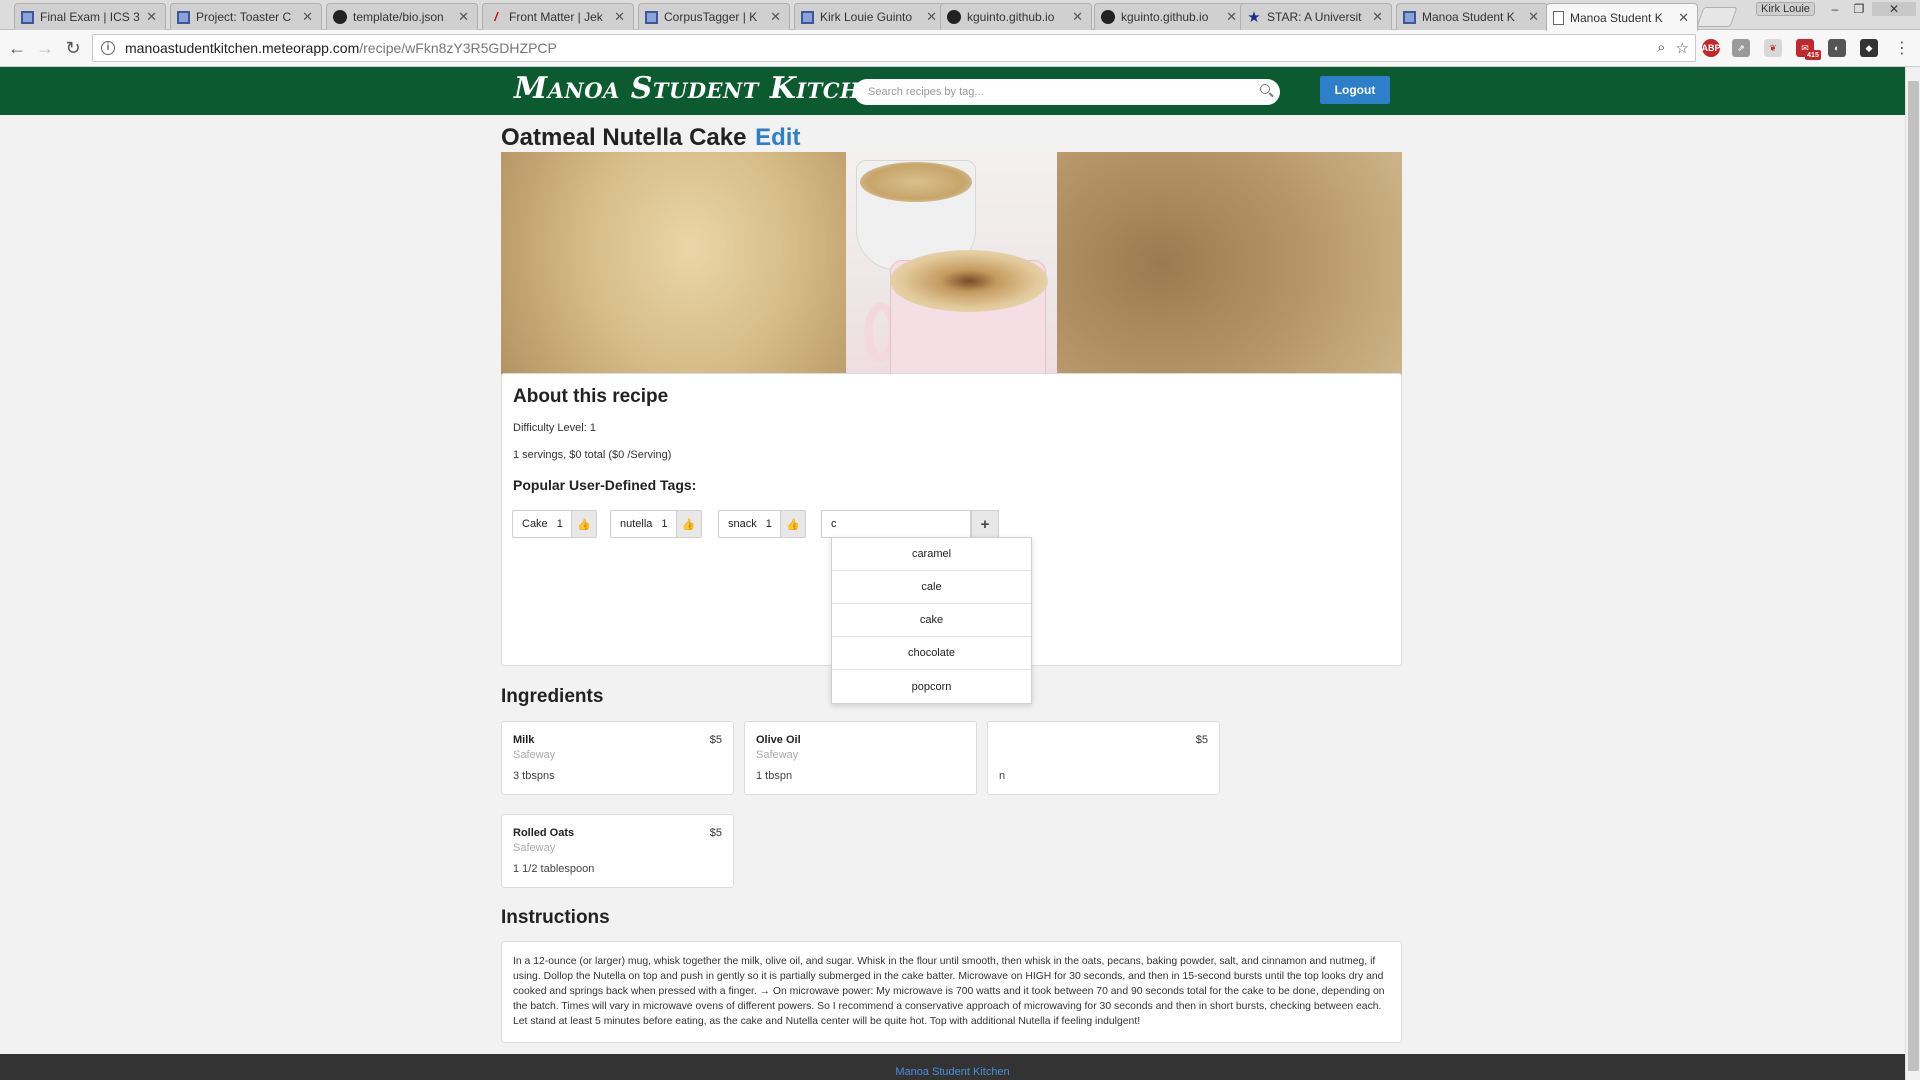  Describe the element at coordinates (534, 776) in the screenshot. I see `ingredient-quantity: 3 tbspns` at that location.